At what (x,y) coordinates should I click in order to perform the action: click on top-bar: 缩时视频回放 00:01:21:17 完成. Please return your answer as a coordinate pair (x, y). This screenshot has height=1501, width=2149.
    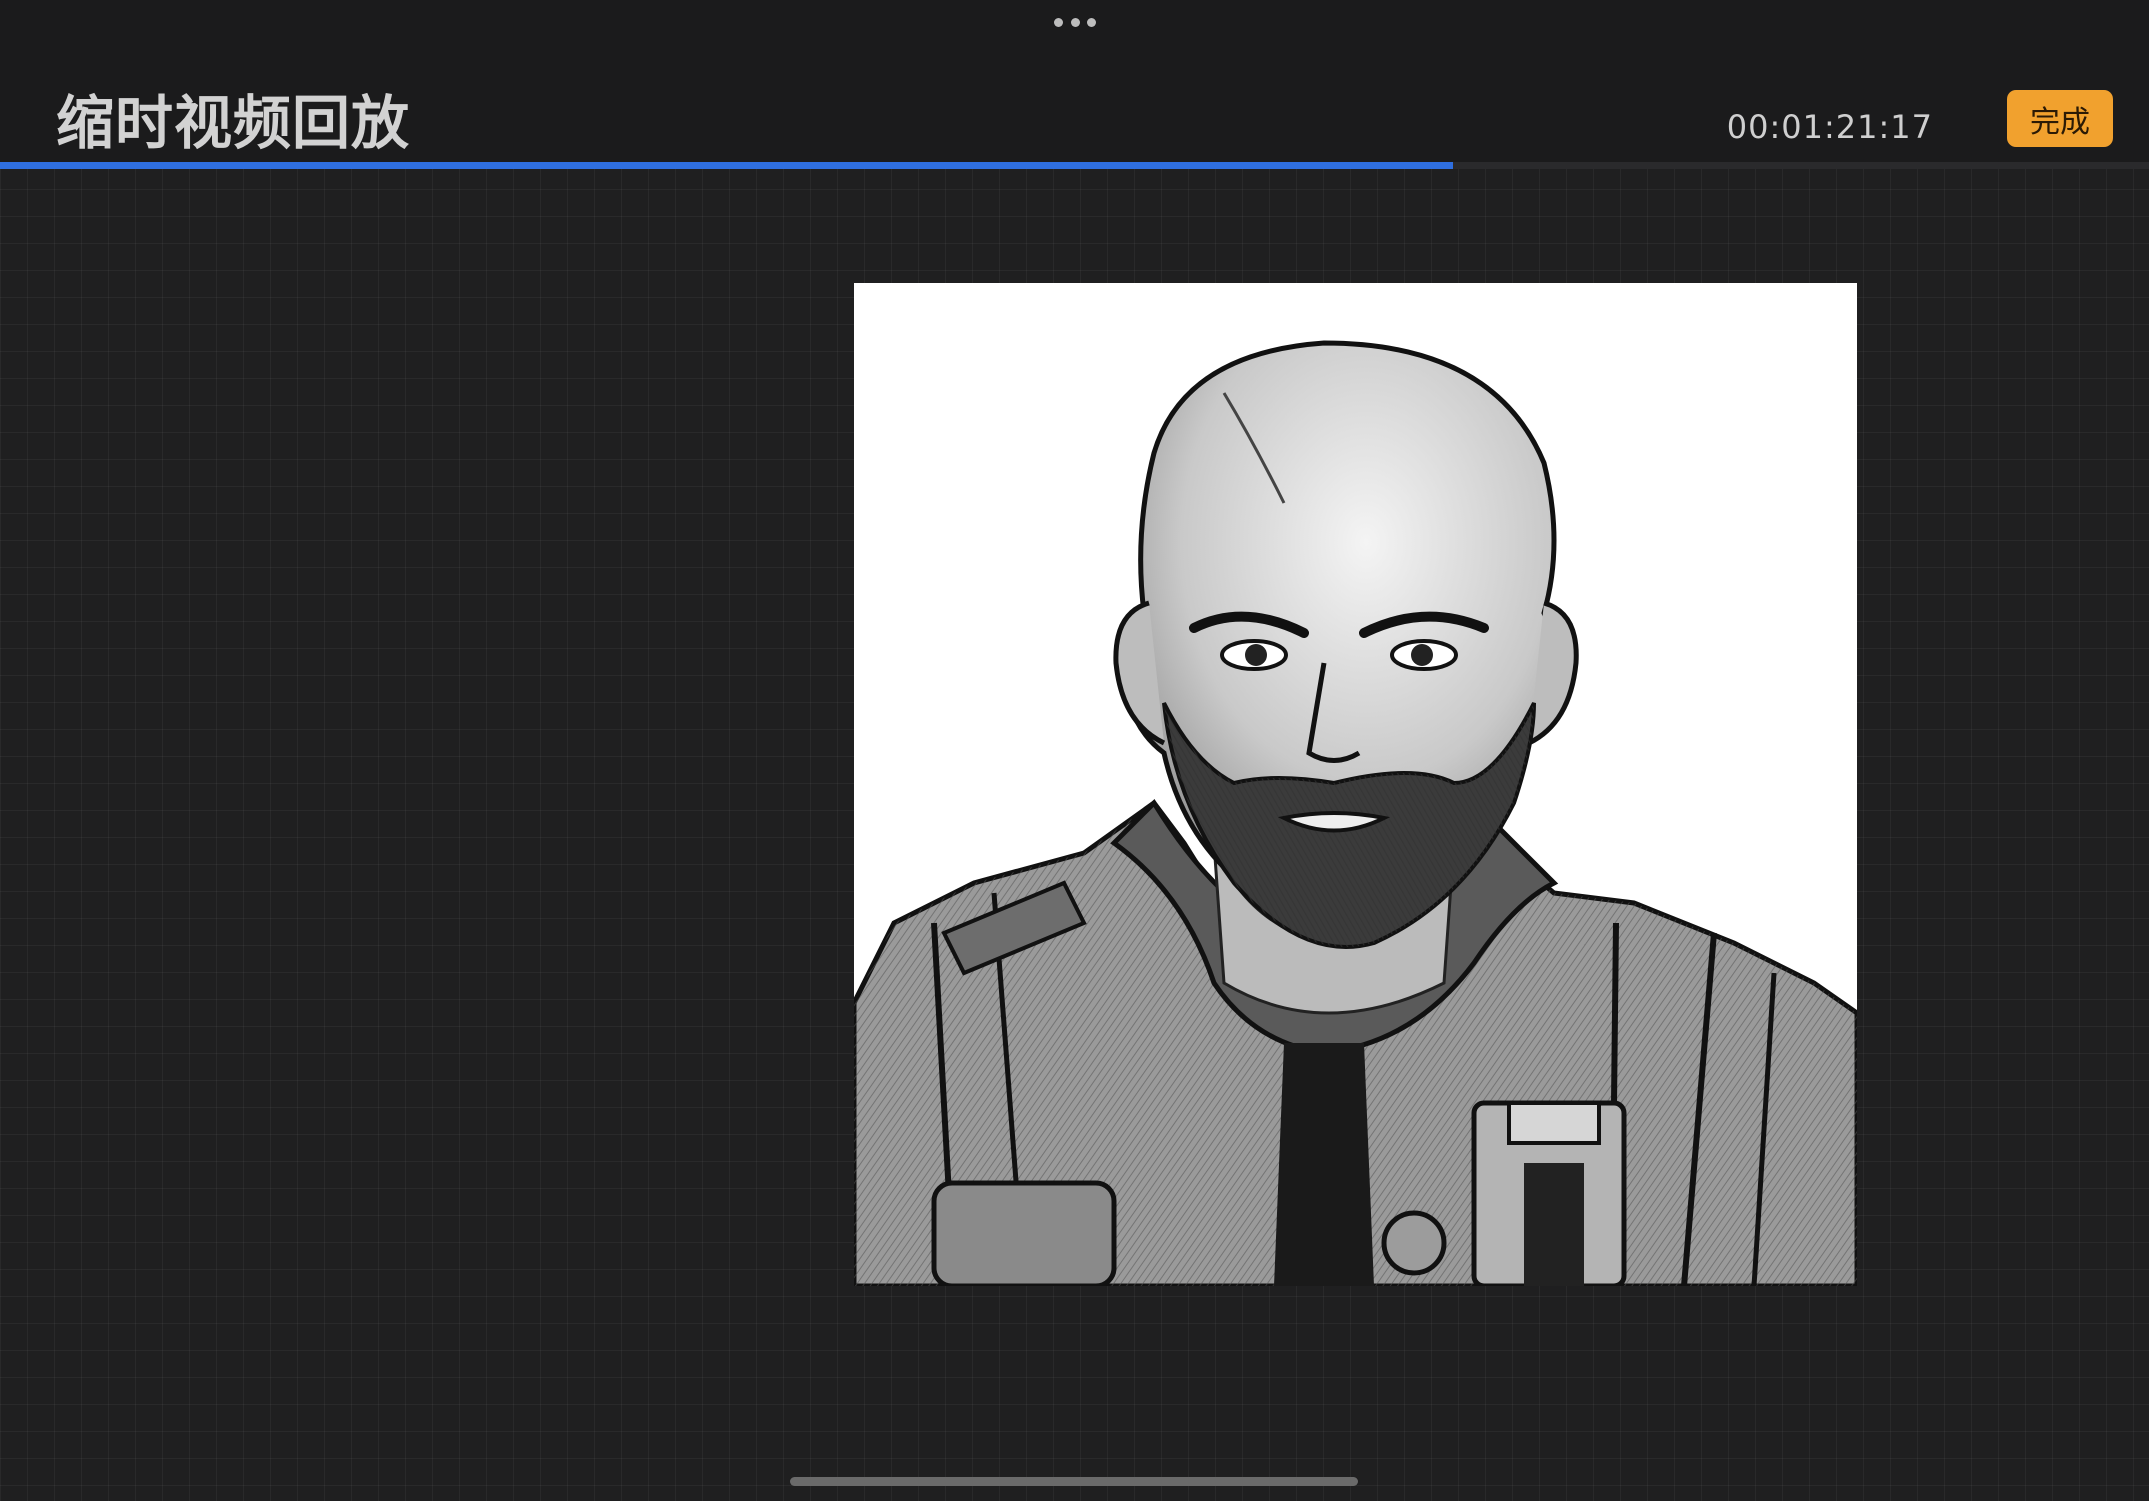
    Looking at the image, I should click on (1074, 82).